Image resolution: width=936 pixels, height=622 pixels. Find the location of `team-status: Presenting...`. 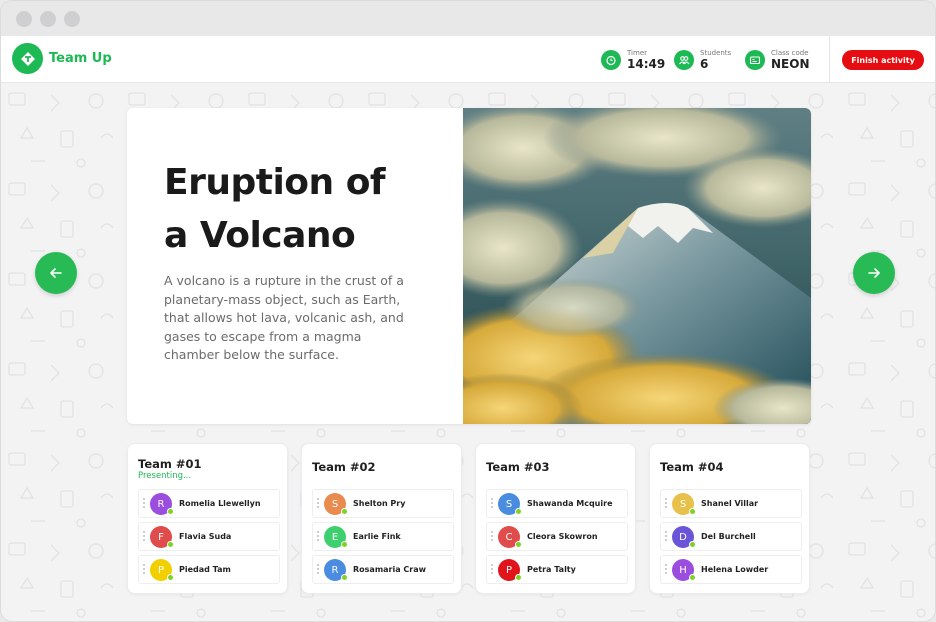

team-status: Presenting... is located at coordinates (165, 476).